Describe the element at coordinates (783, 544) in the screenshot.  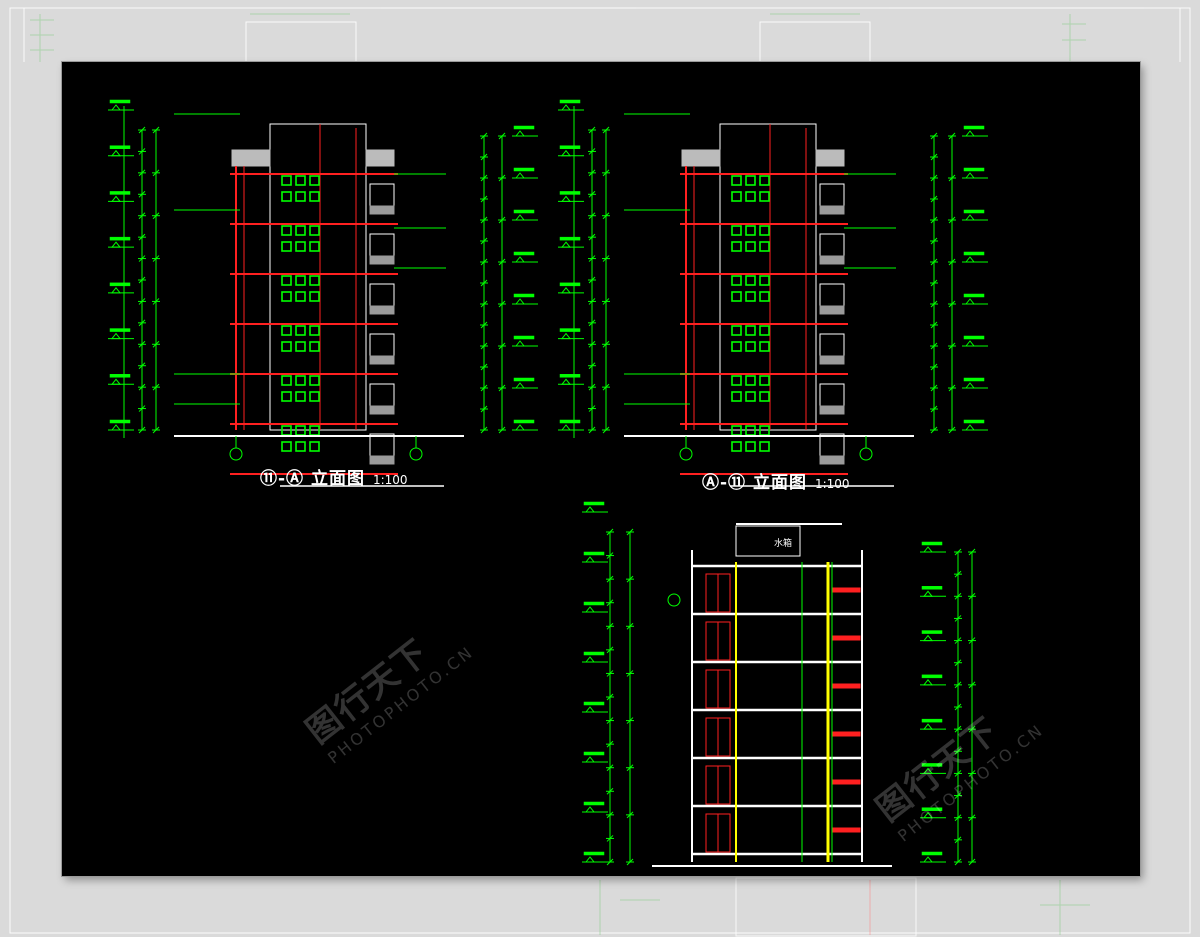
I see `section-roof-label: 水箱` at that location.